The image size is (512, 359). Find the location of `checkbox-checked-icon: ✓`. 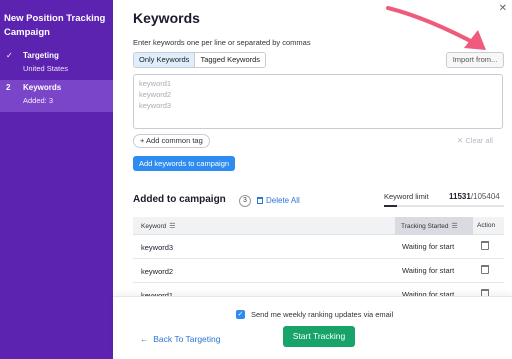

checkbox-checked-icon: ✓ is located at coordinates (240, 314).